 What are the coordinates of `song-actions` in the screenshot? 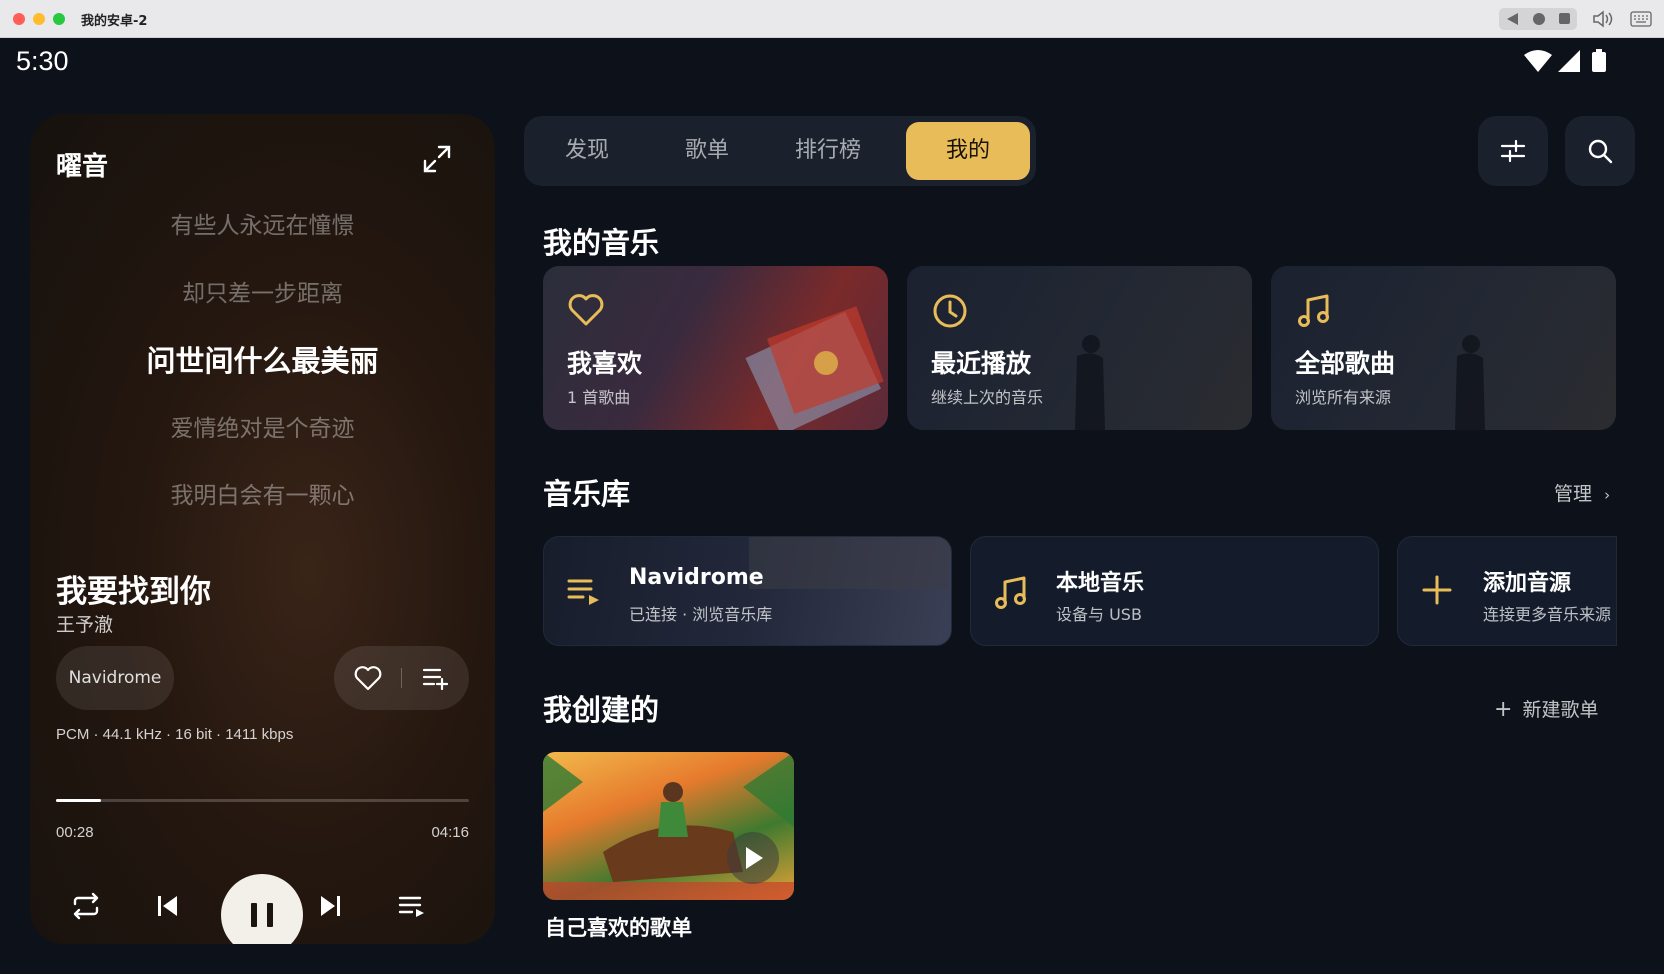 It's located at (401, 678).